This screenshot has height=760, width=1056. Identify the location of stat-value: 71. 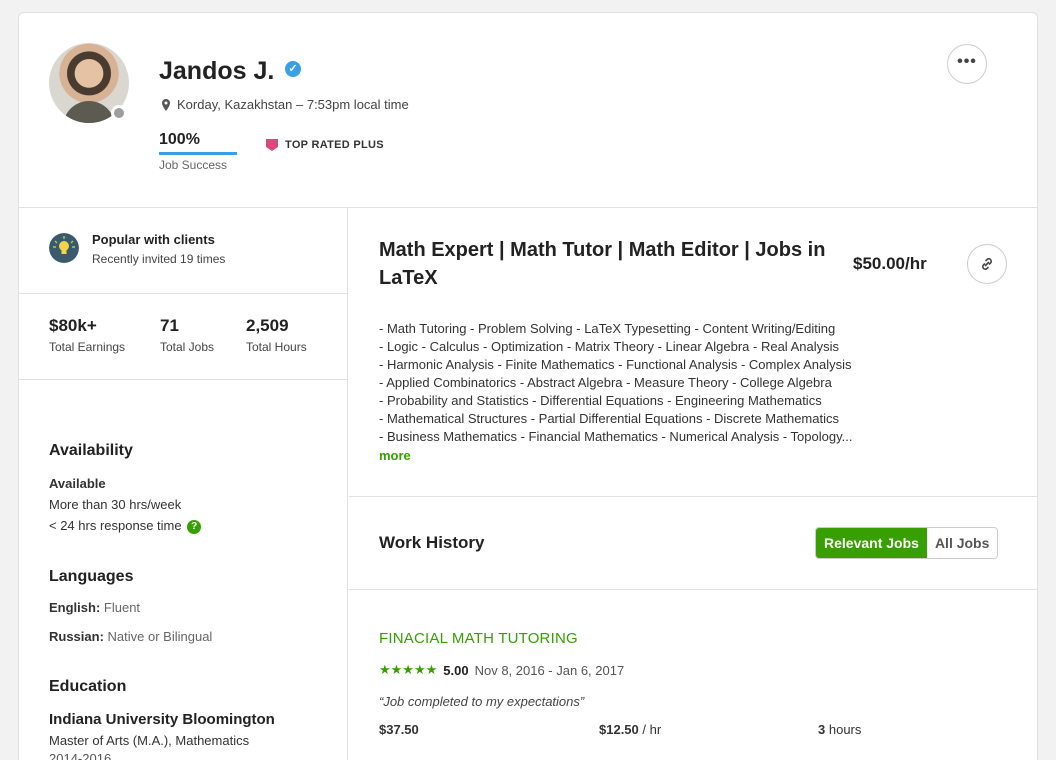
(169, 325).